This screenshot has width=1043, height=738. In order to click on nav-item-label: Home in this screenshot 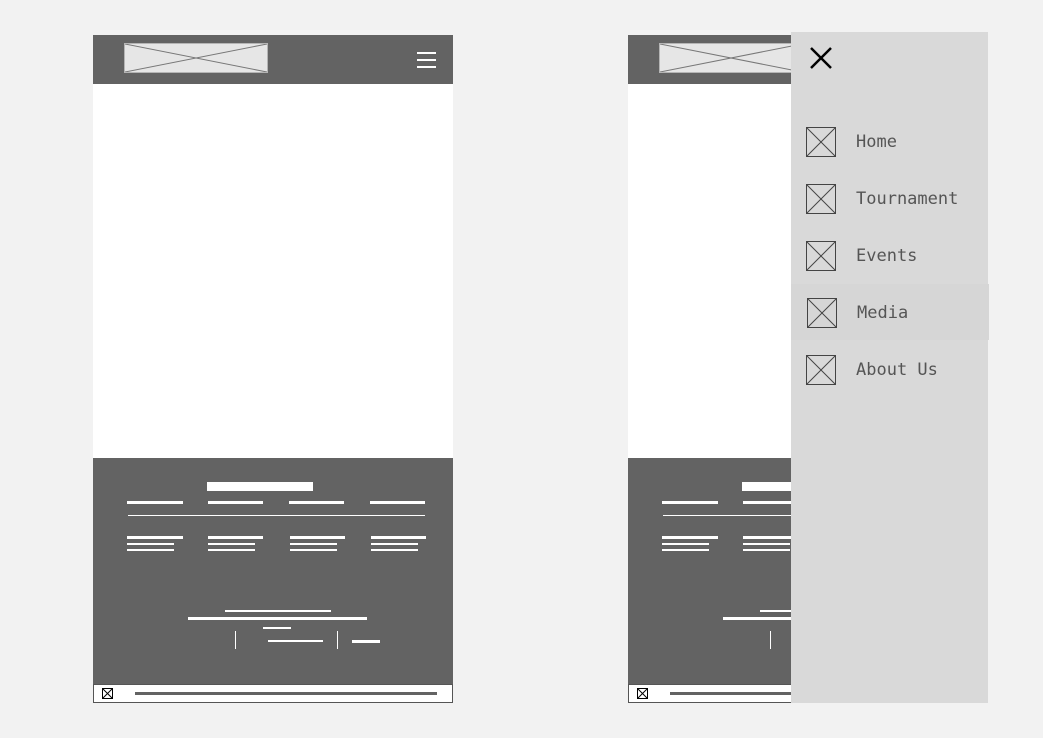, I will do `click(876, 142)`.